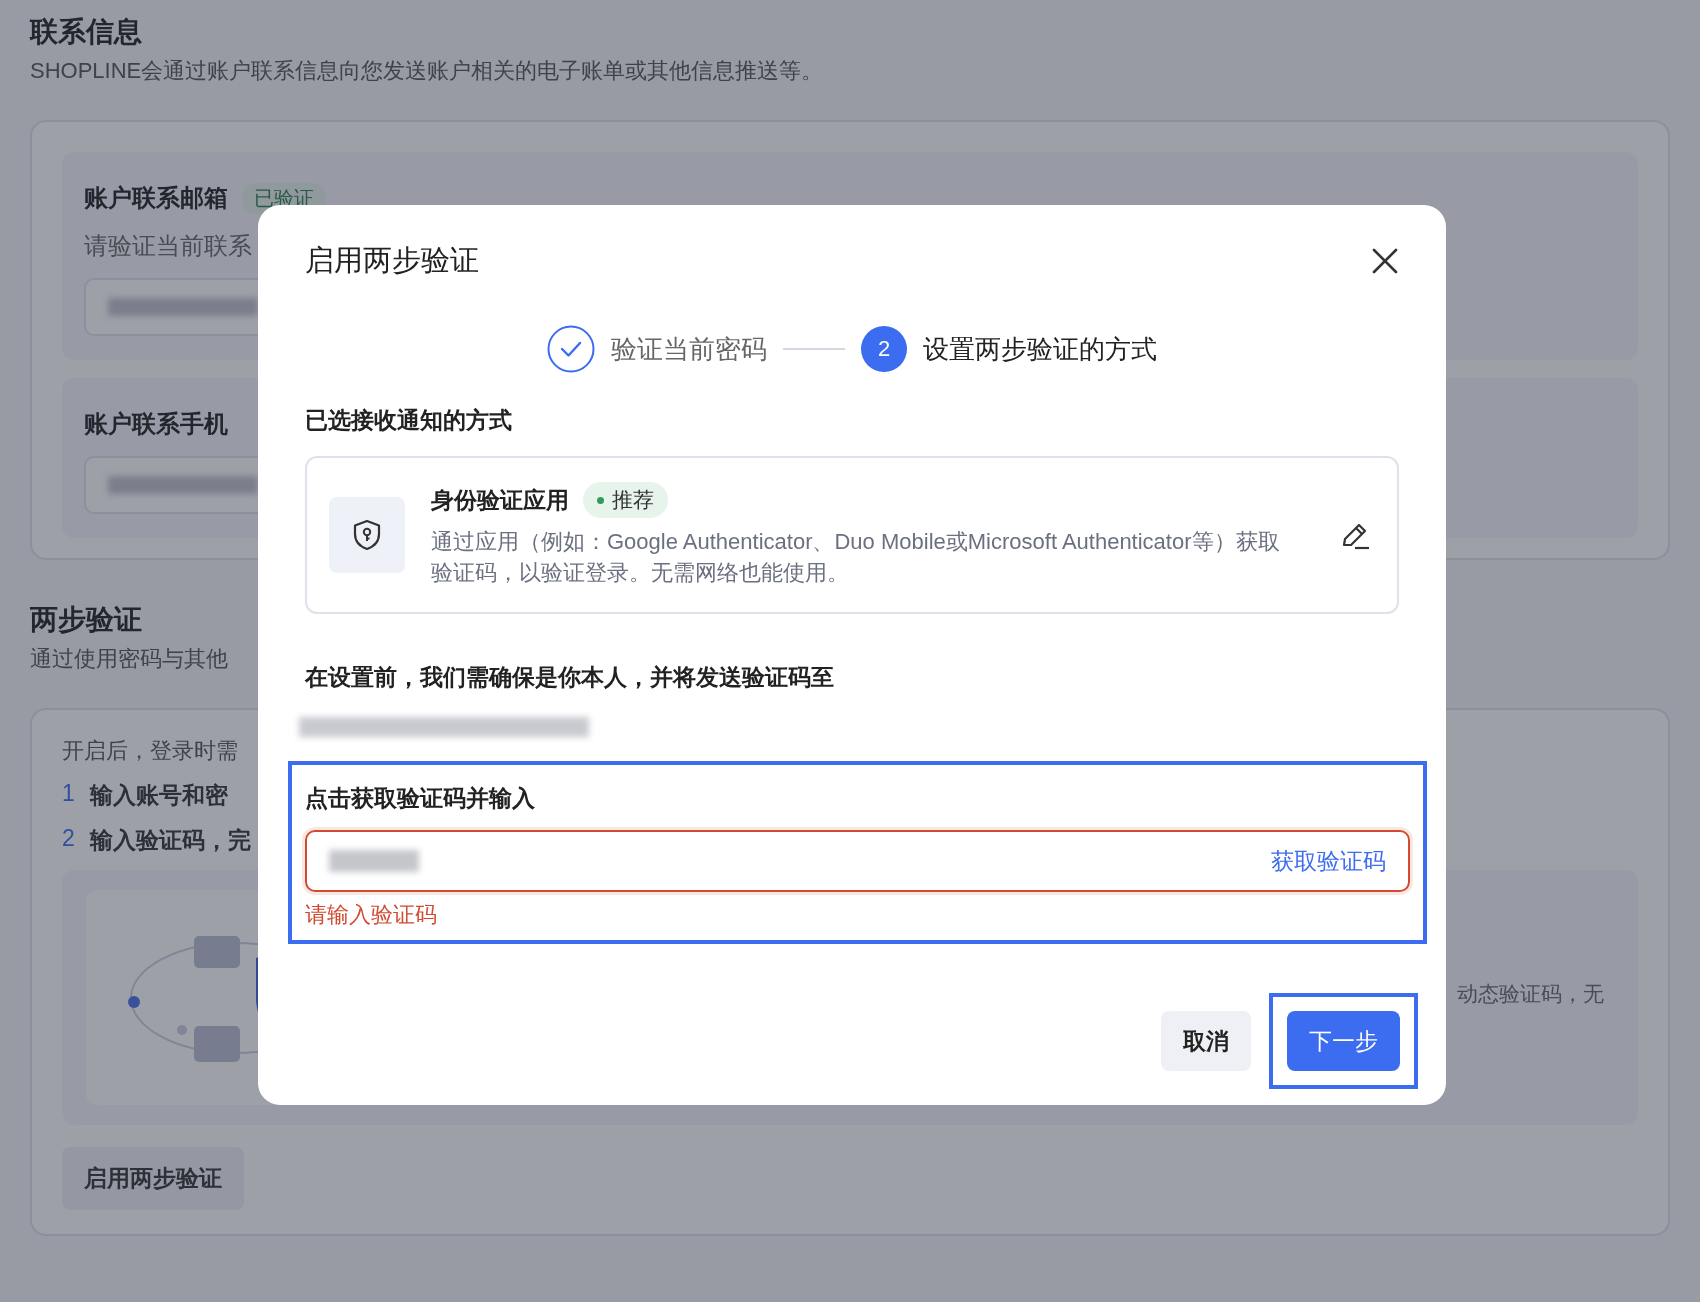 This screenshot has height=1302, width=1700. Describe the element at coordinates (86, 32) in the screenshot. I see `section-title: 联系信息` at that location.